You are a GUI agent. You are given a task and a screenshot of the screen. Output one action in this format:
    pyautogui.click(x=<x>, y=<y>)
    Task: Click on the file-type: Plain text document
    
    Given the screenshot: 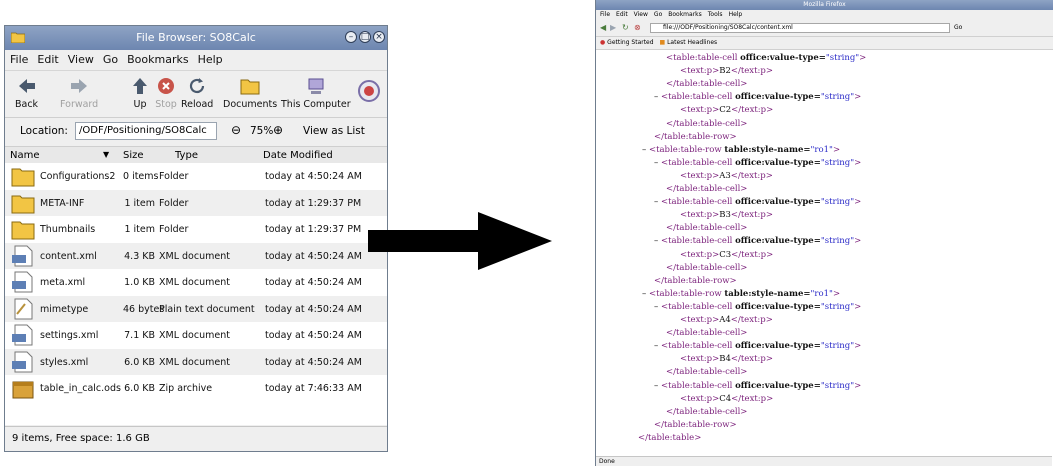 What is the action you would take?
    pyautogui.click(x=207, y=309)
    